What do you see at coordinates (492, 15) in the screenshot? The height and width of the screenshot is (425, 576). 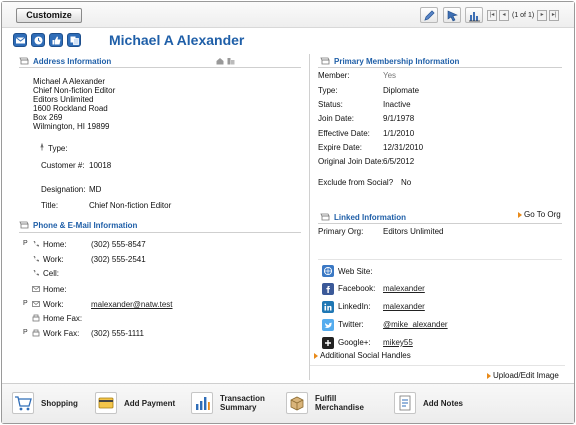 I see `first-page-icon: |◂` at bounding box center [492, 15].